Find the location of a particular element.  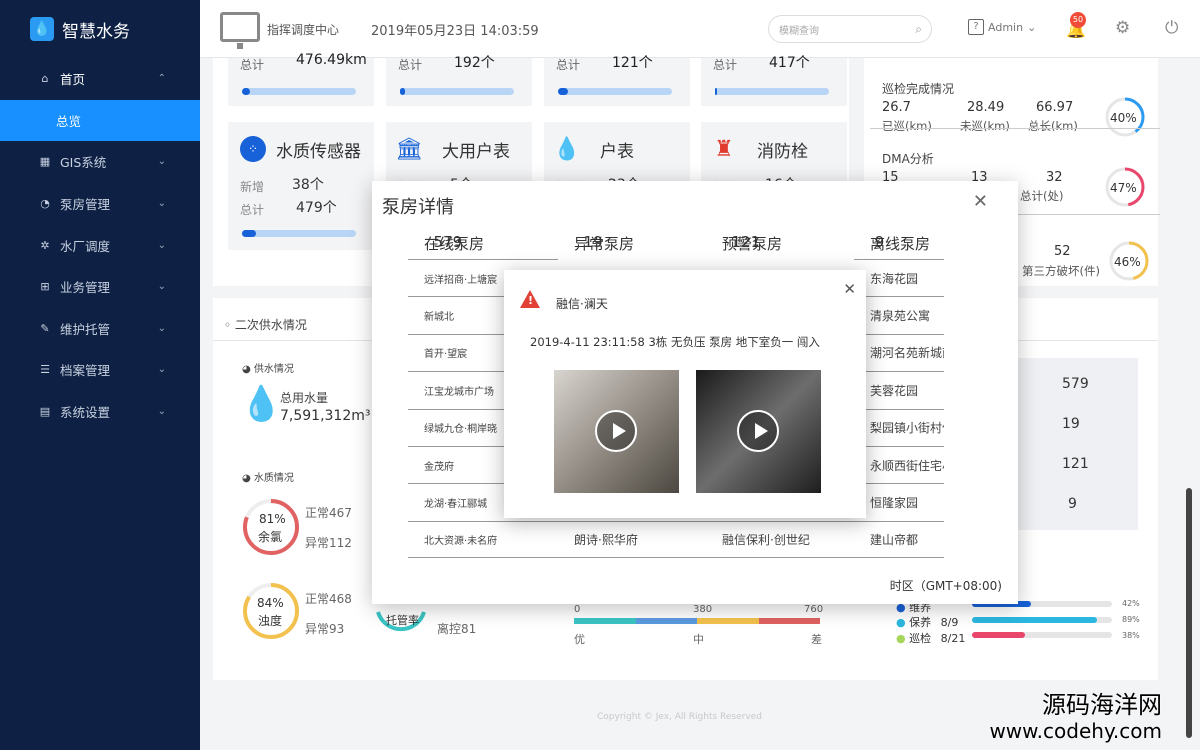

card-title: 水质传感器 is located at coordinates (318, 152).